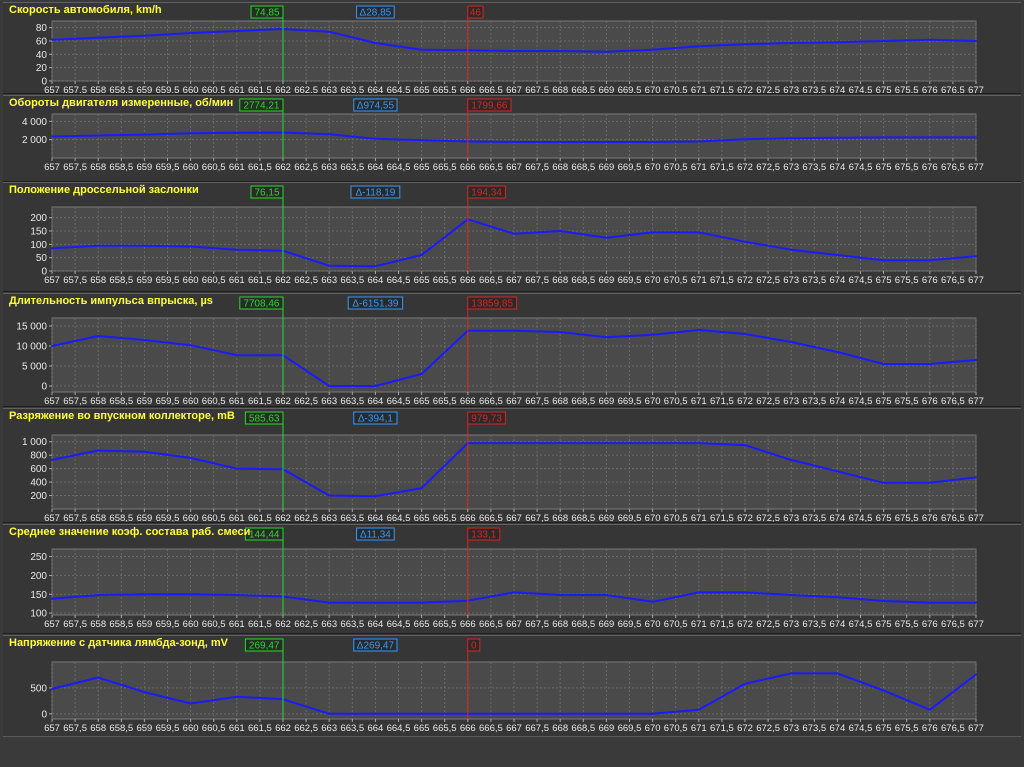 The height and width of the screenshot is (767, 1024). Describe the element at coordinates (168, 624) in the screenshot. I see `x-tick-label: 659,5` at that location.